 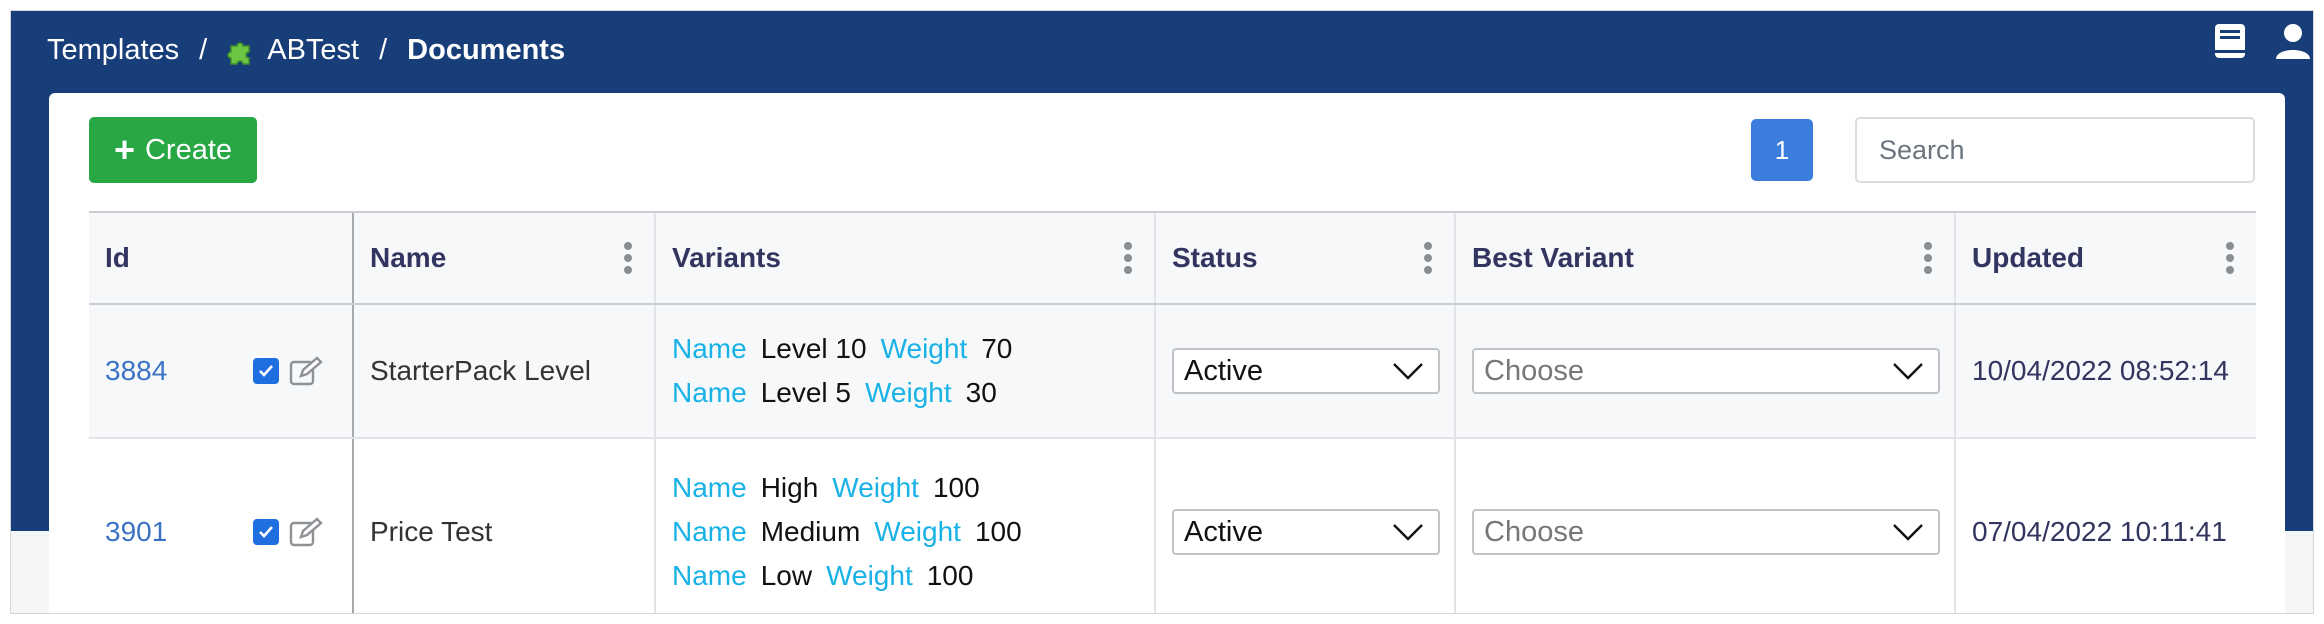 What do you see at coordinates (2293, 41) in the screenshot?
I see `user-icon` at bounding box center [2293, 41].